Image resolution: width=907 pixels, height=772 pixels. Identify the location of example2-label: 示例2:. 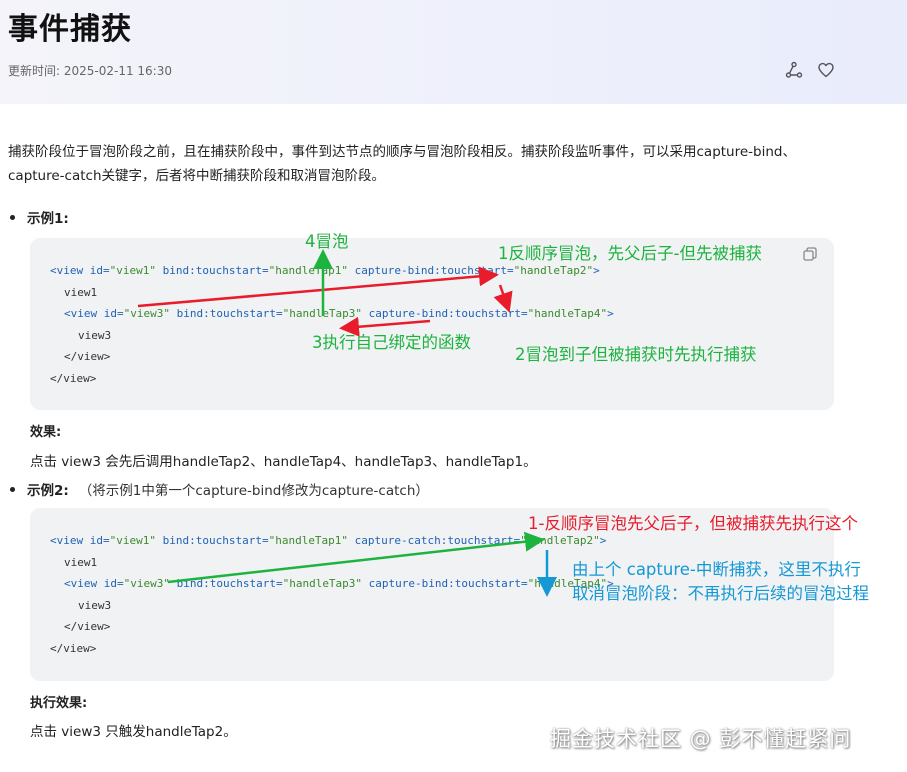
(48, 491).